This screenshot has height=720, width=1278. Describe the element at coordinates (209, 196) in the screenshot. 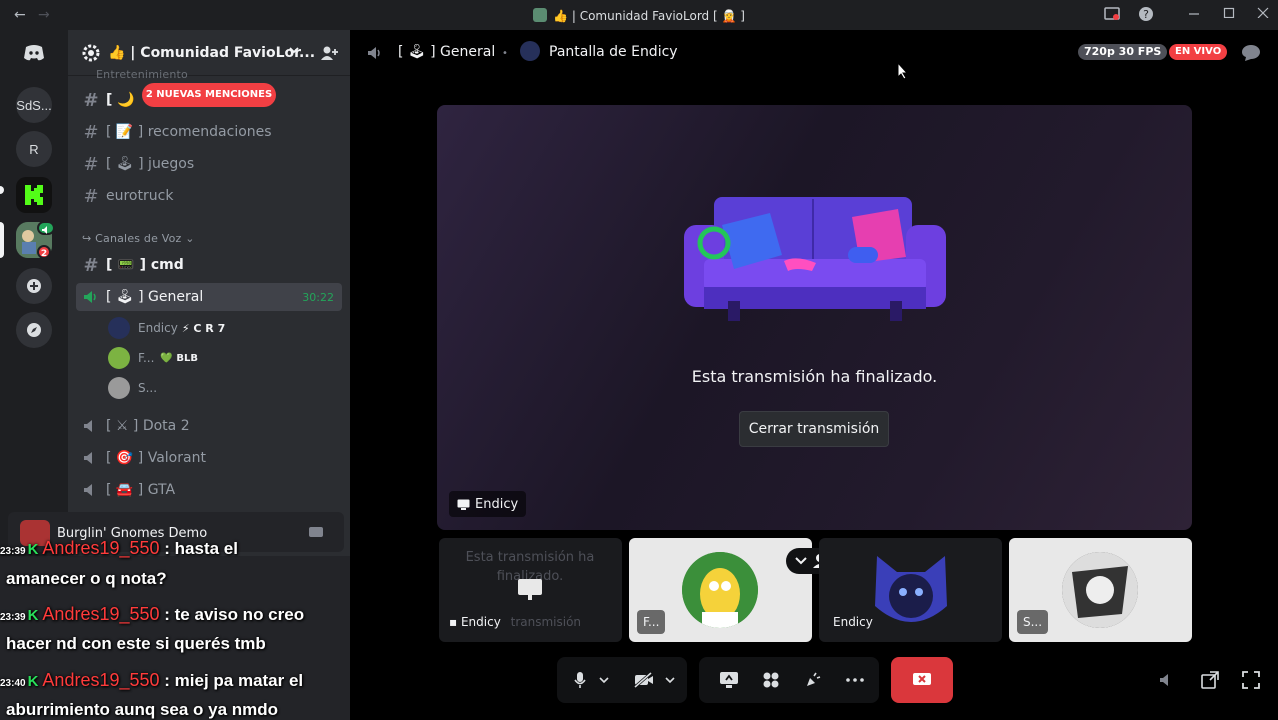

I see `channel-eurotruck: # eurotruck` at that location.